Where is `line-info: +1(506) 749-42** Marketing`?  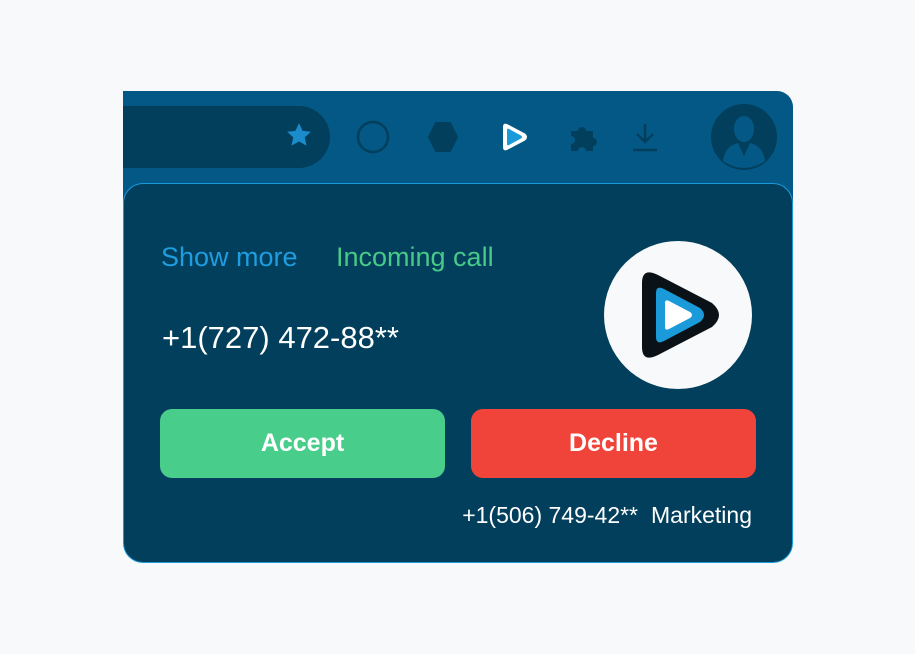 line-info: +1(506) 749-42** Marketing is located at coordinates (607, 515).